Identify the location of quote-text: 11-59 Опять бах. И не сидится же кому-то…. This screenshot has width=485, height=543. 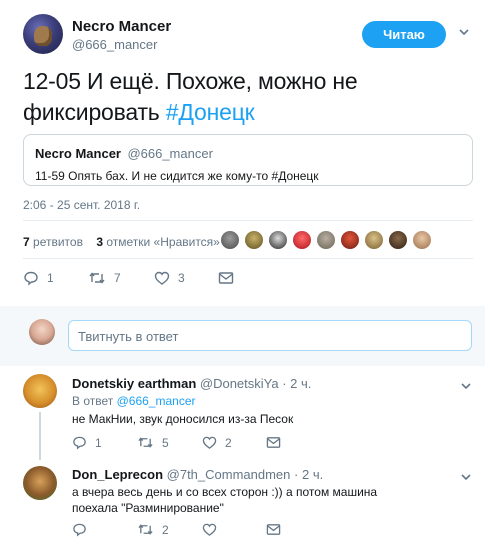
(177, 176).